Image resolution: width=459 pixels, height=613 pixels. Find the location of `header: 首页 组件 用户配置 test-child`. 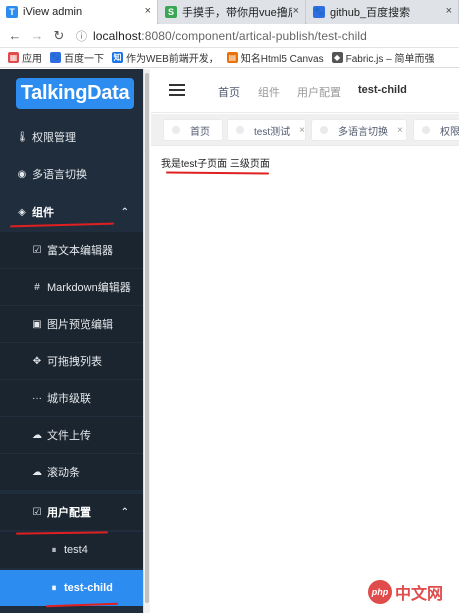

header: 首页 组件 用户配置 test-child is located at coordinates (305, 91).